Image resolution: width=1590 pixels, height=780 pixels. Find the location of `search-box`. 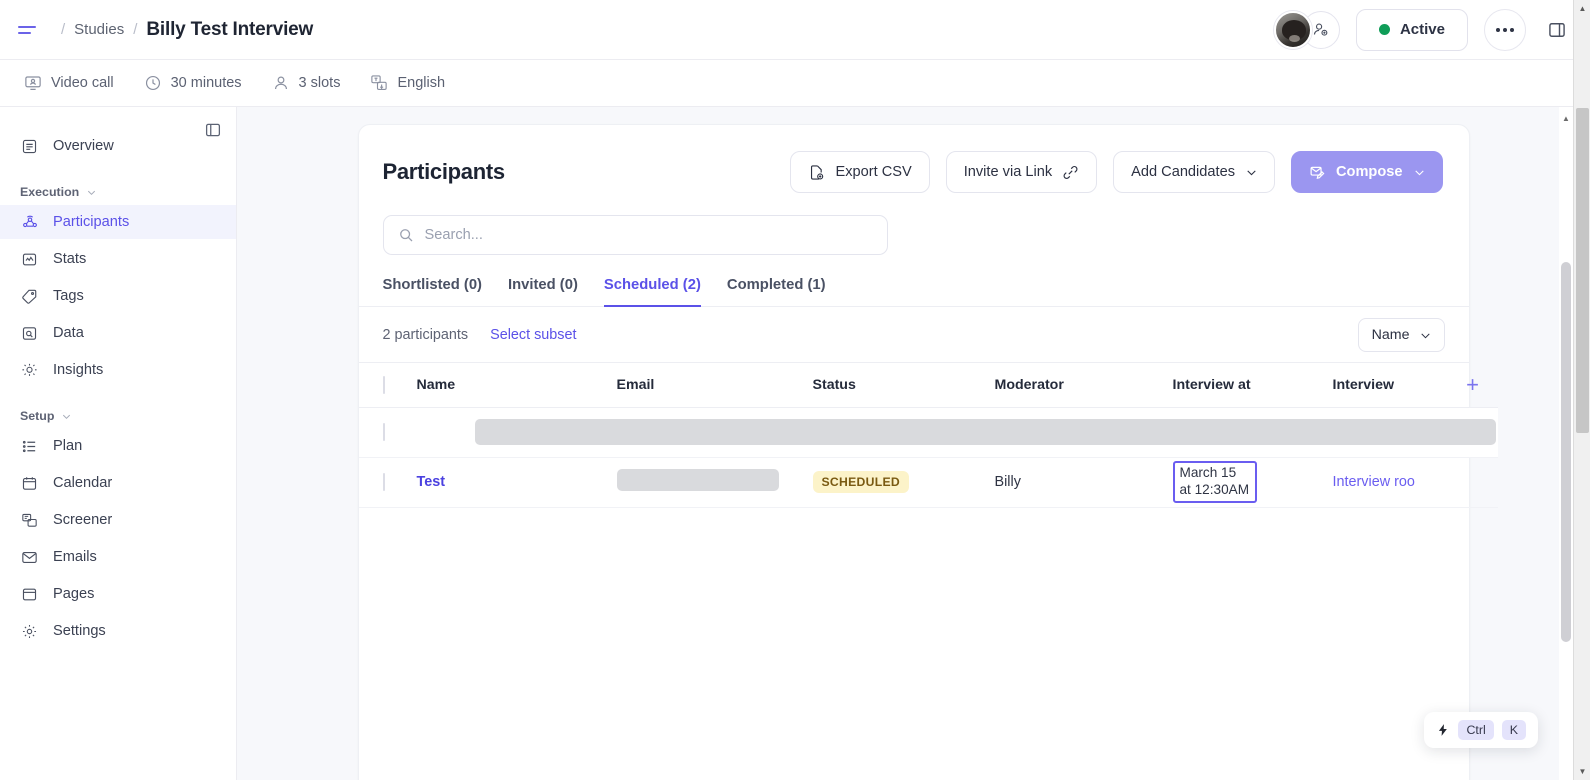

search-box is located at coordinates (635, 235).